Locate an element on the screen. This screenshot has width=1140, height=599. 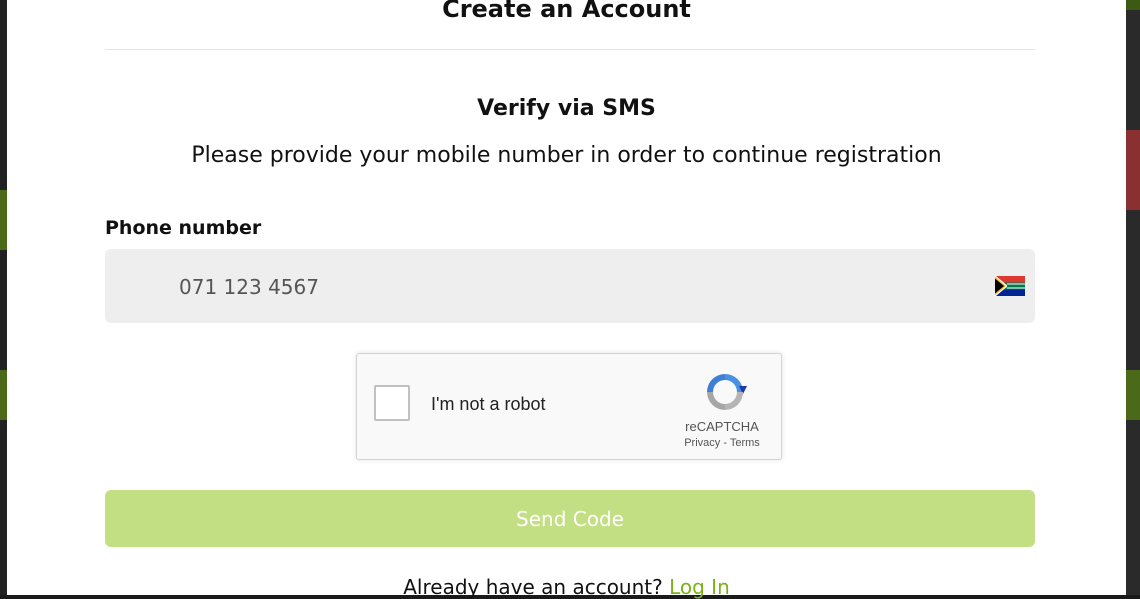
recaptcha-privacy-link: Privacy is located at coordinates (702, 443).